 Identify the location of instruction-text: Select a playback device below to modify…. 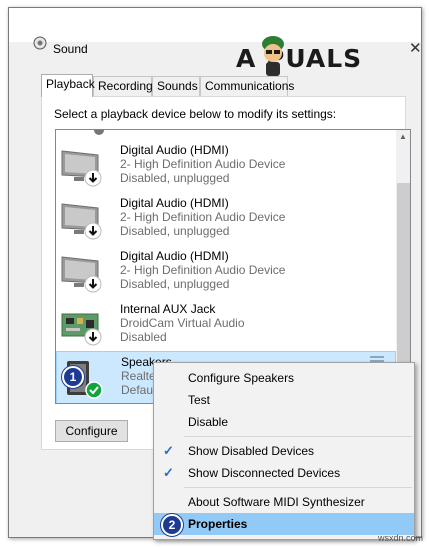
(195, 114).